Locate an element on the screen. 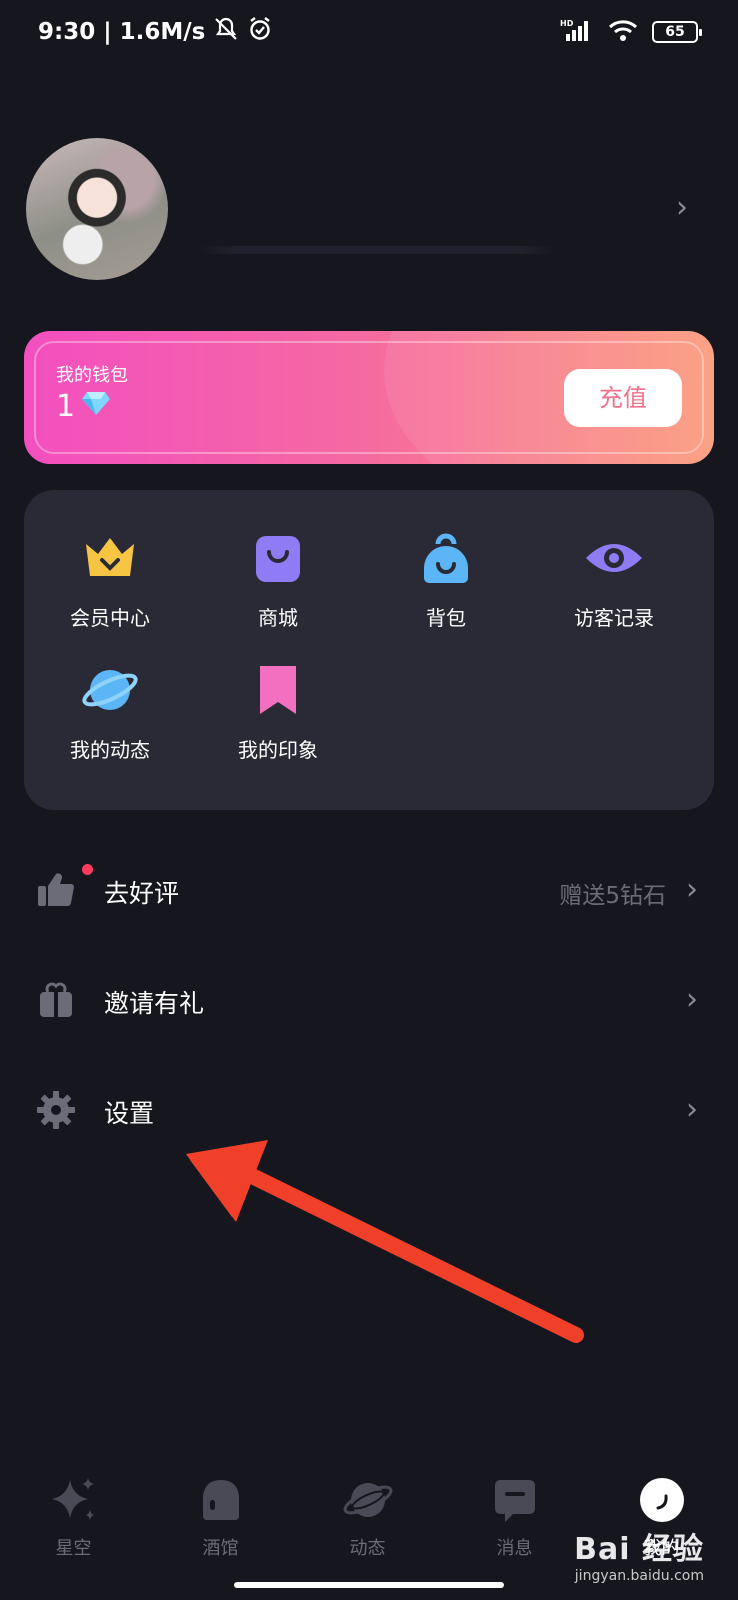 This screenshot has width=738, height=1600. alarm-icon is located at coordinates (260, 32).